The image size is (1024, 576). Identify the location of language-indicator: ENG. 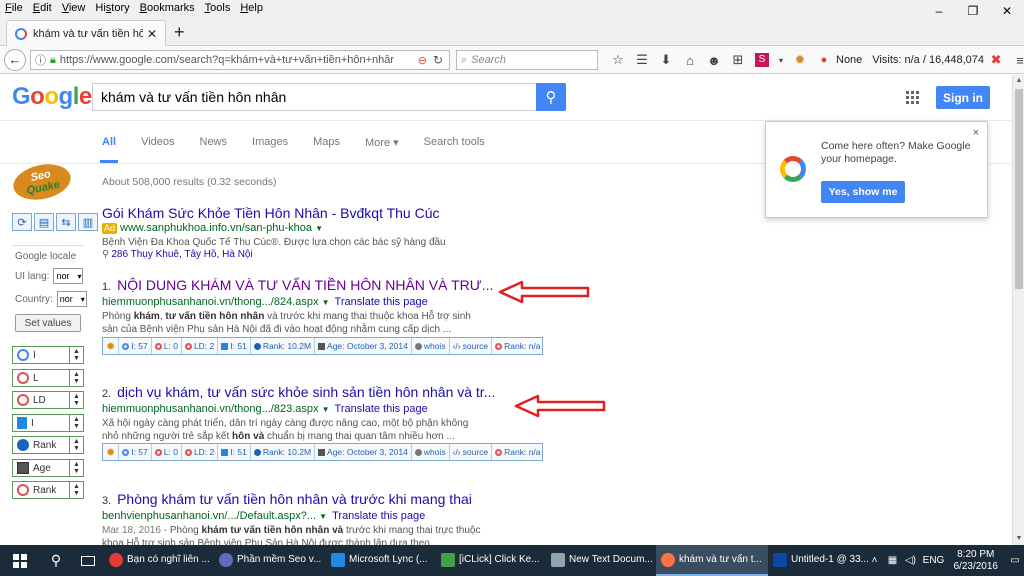
(934, 560).